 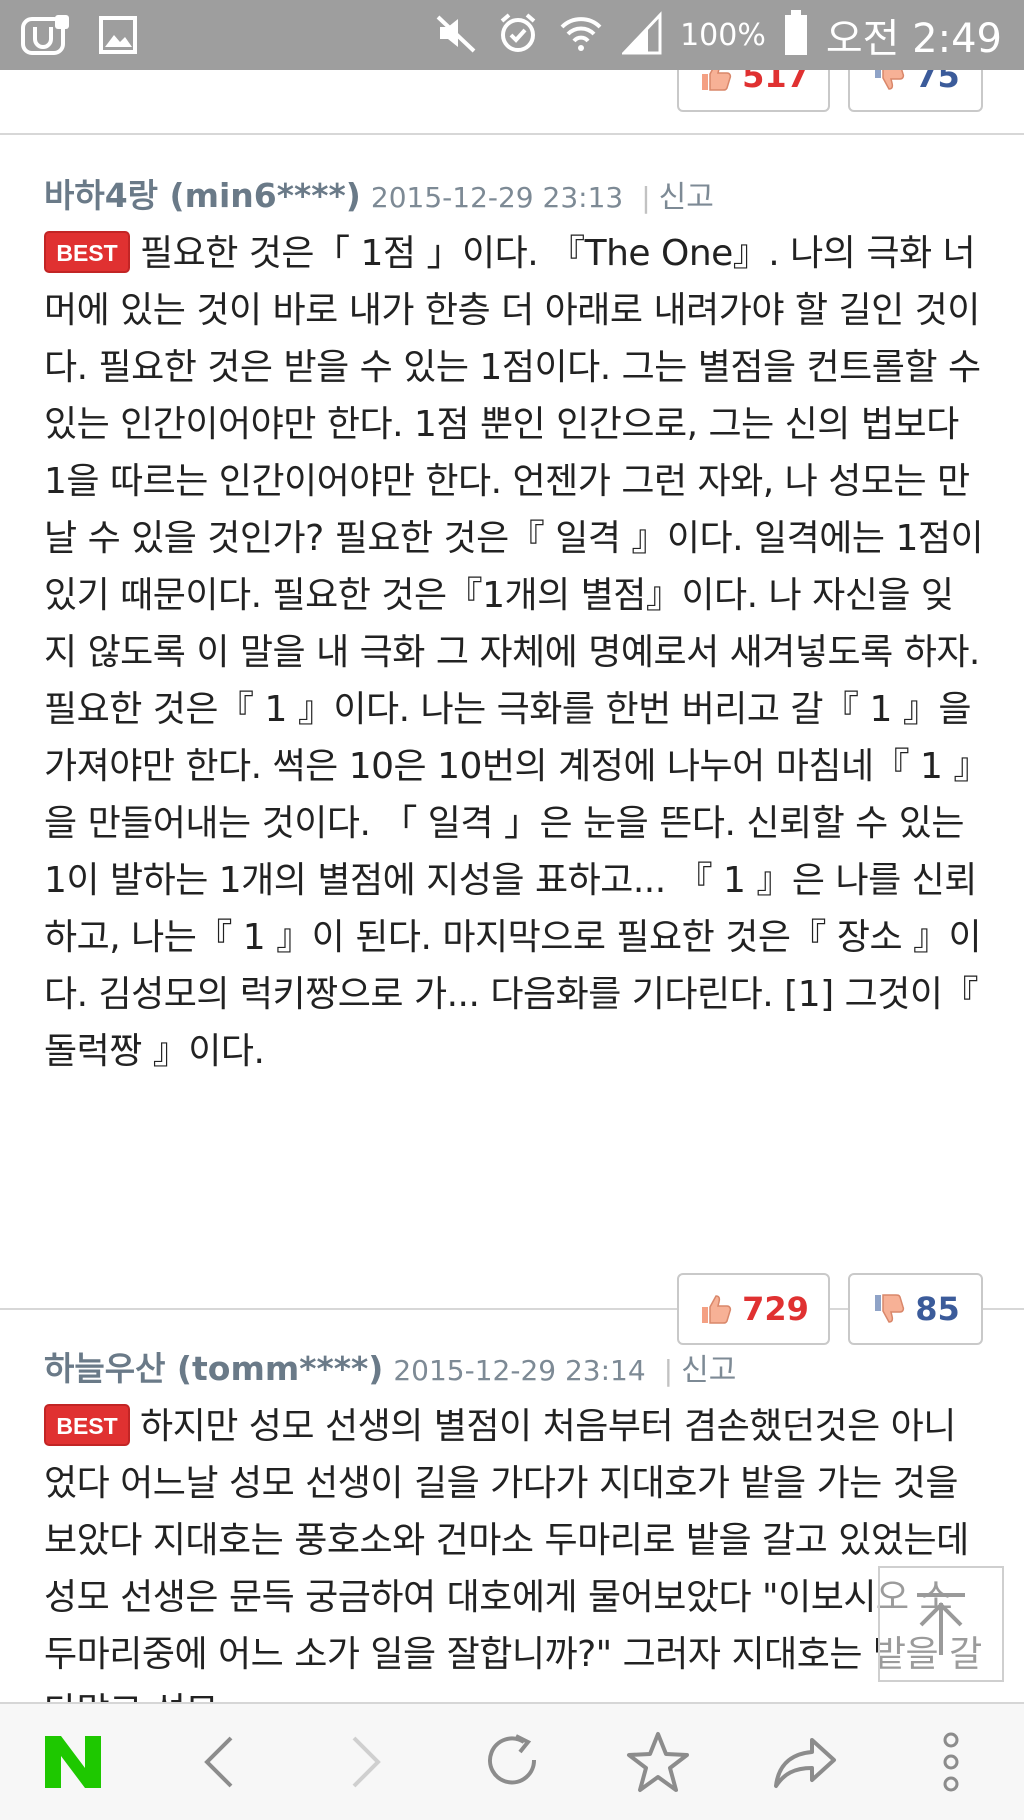 I want to click on thumbs-up-icon, so click(x=717, y=80).